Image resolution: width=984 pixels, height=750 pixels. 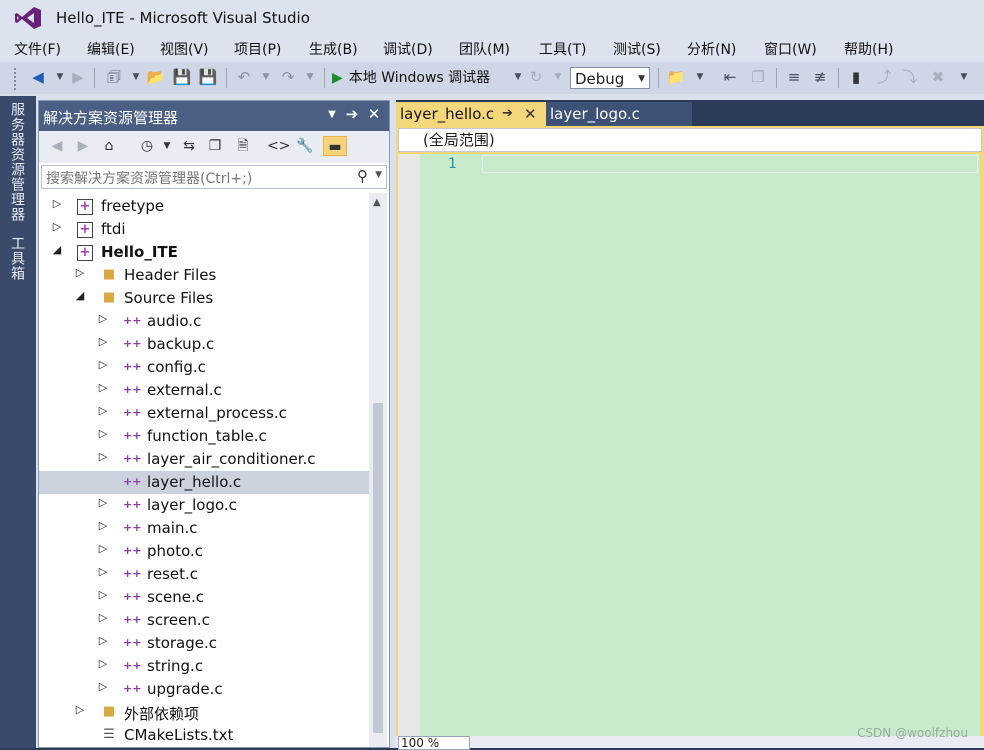 What do you see at coordinates (114, 77) in the screenshot?
I see `new-project-icon: 🗊` at bounding box center [114, 77].